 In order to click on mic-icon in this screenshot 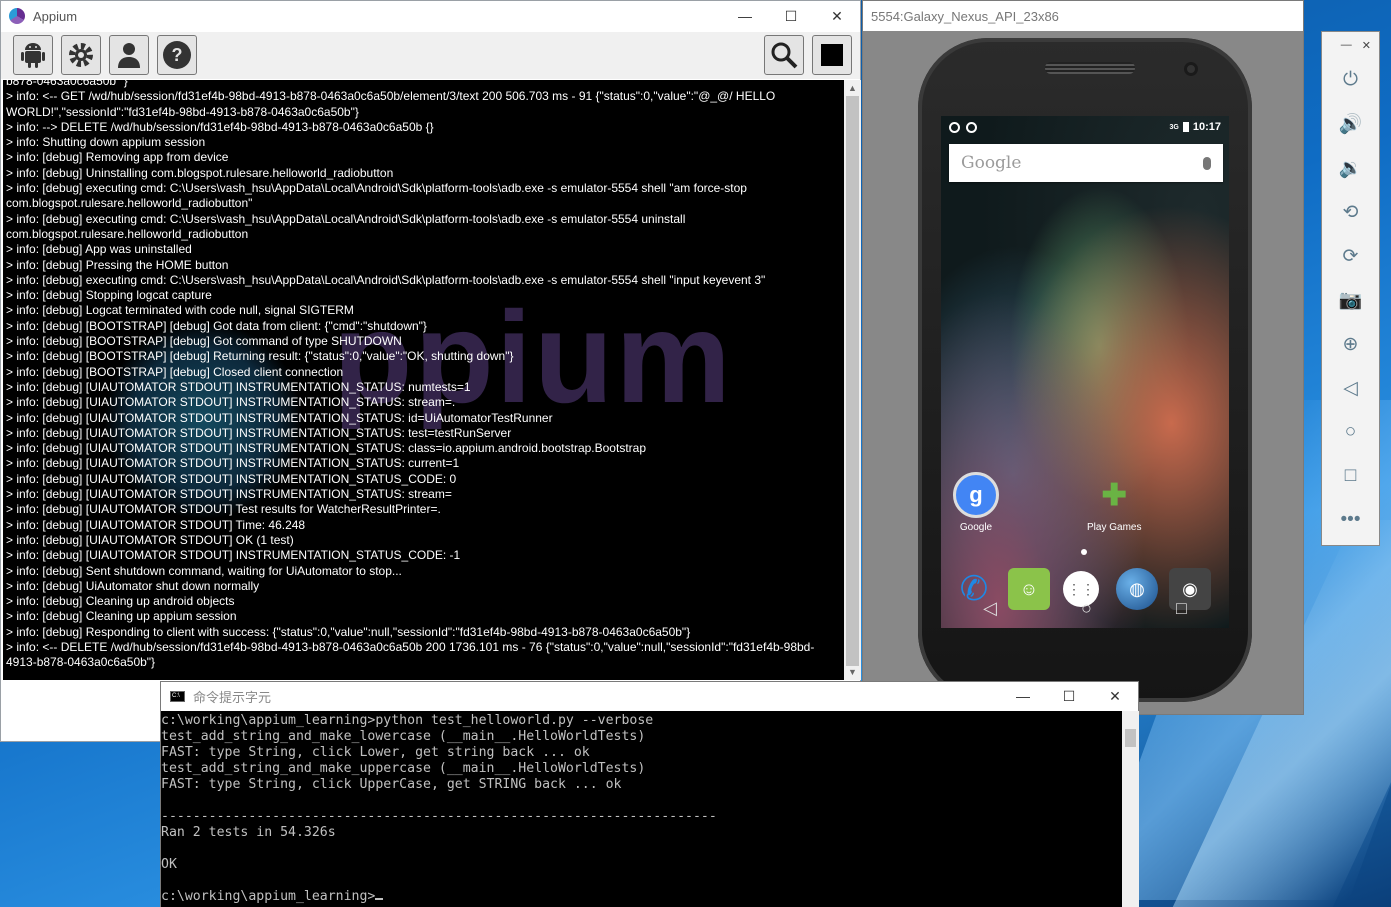, I will do `click(1207, 163)`.